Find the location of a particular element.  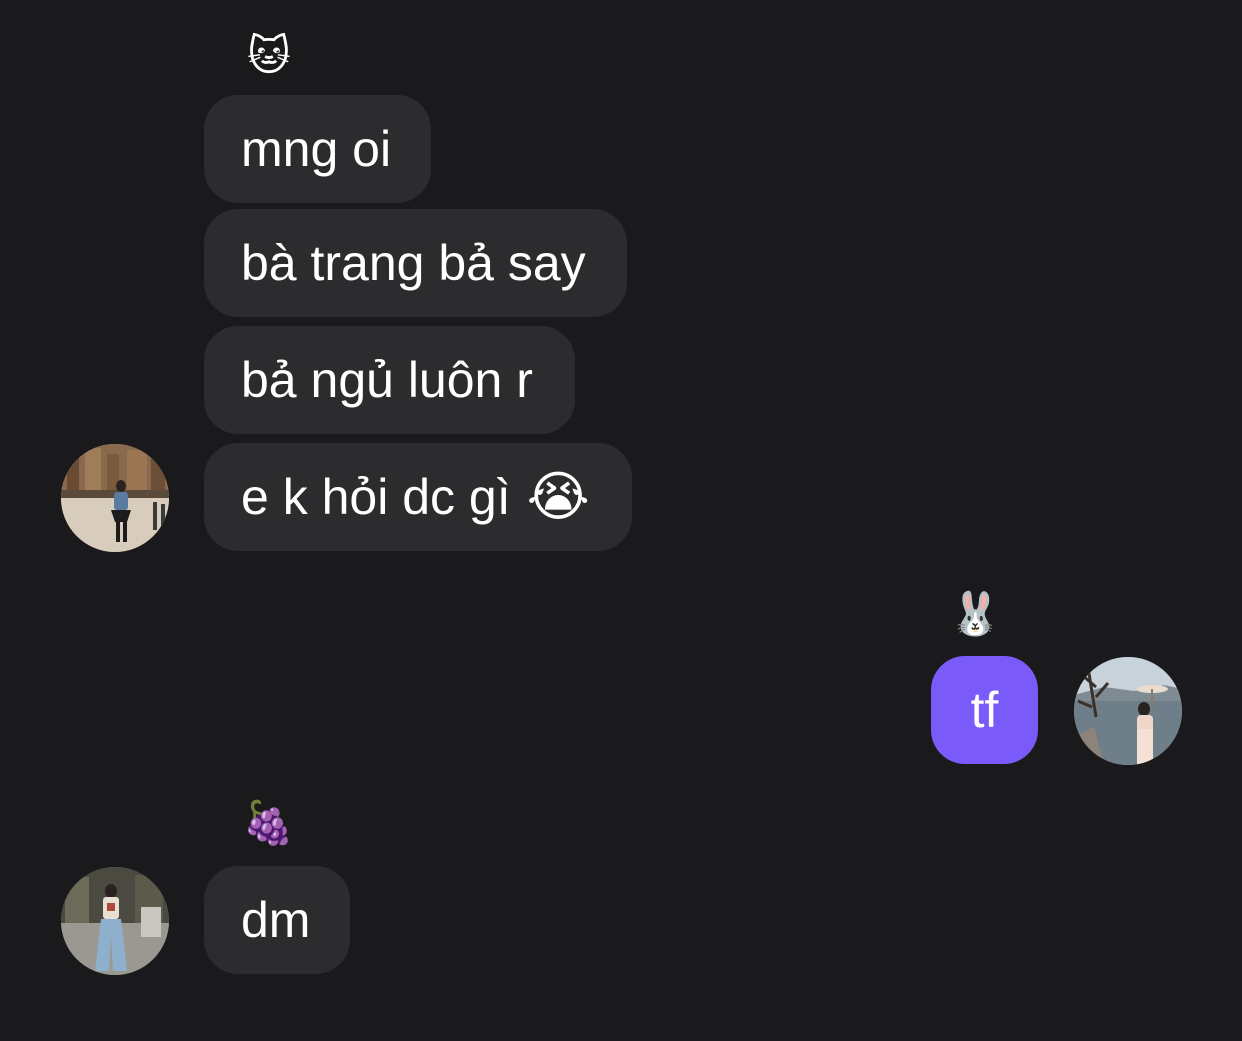

message-bubble: mng oi is located at coordinates (317, 149).